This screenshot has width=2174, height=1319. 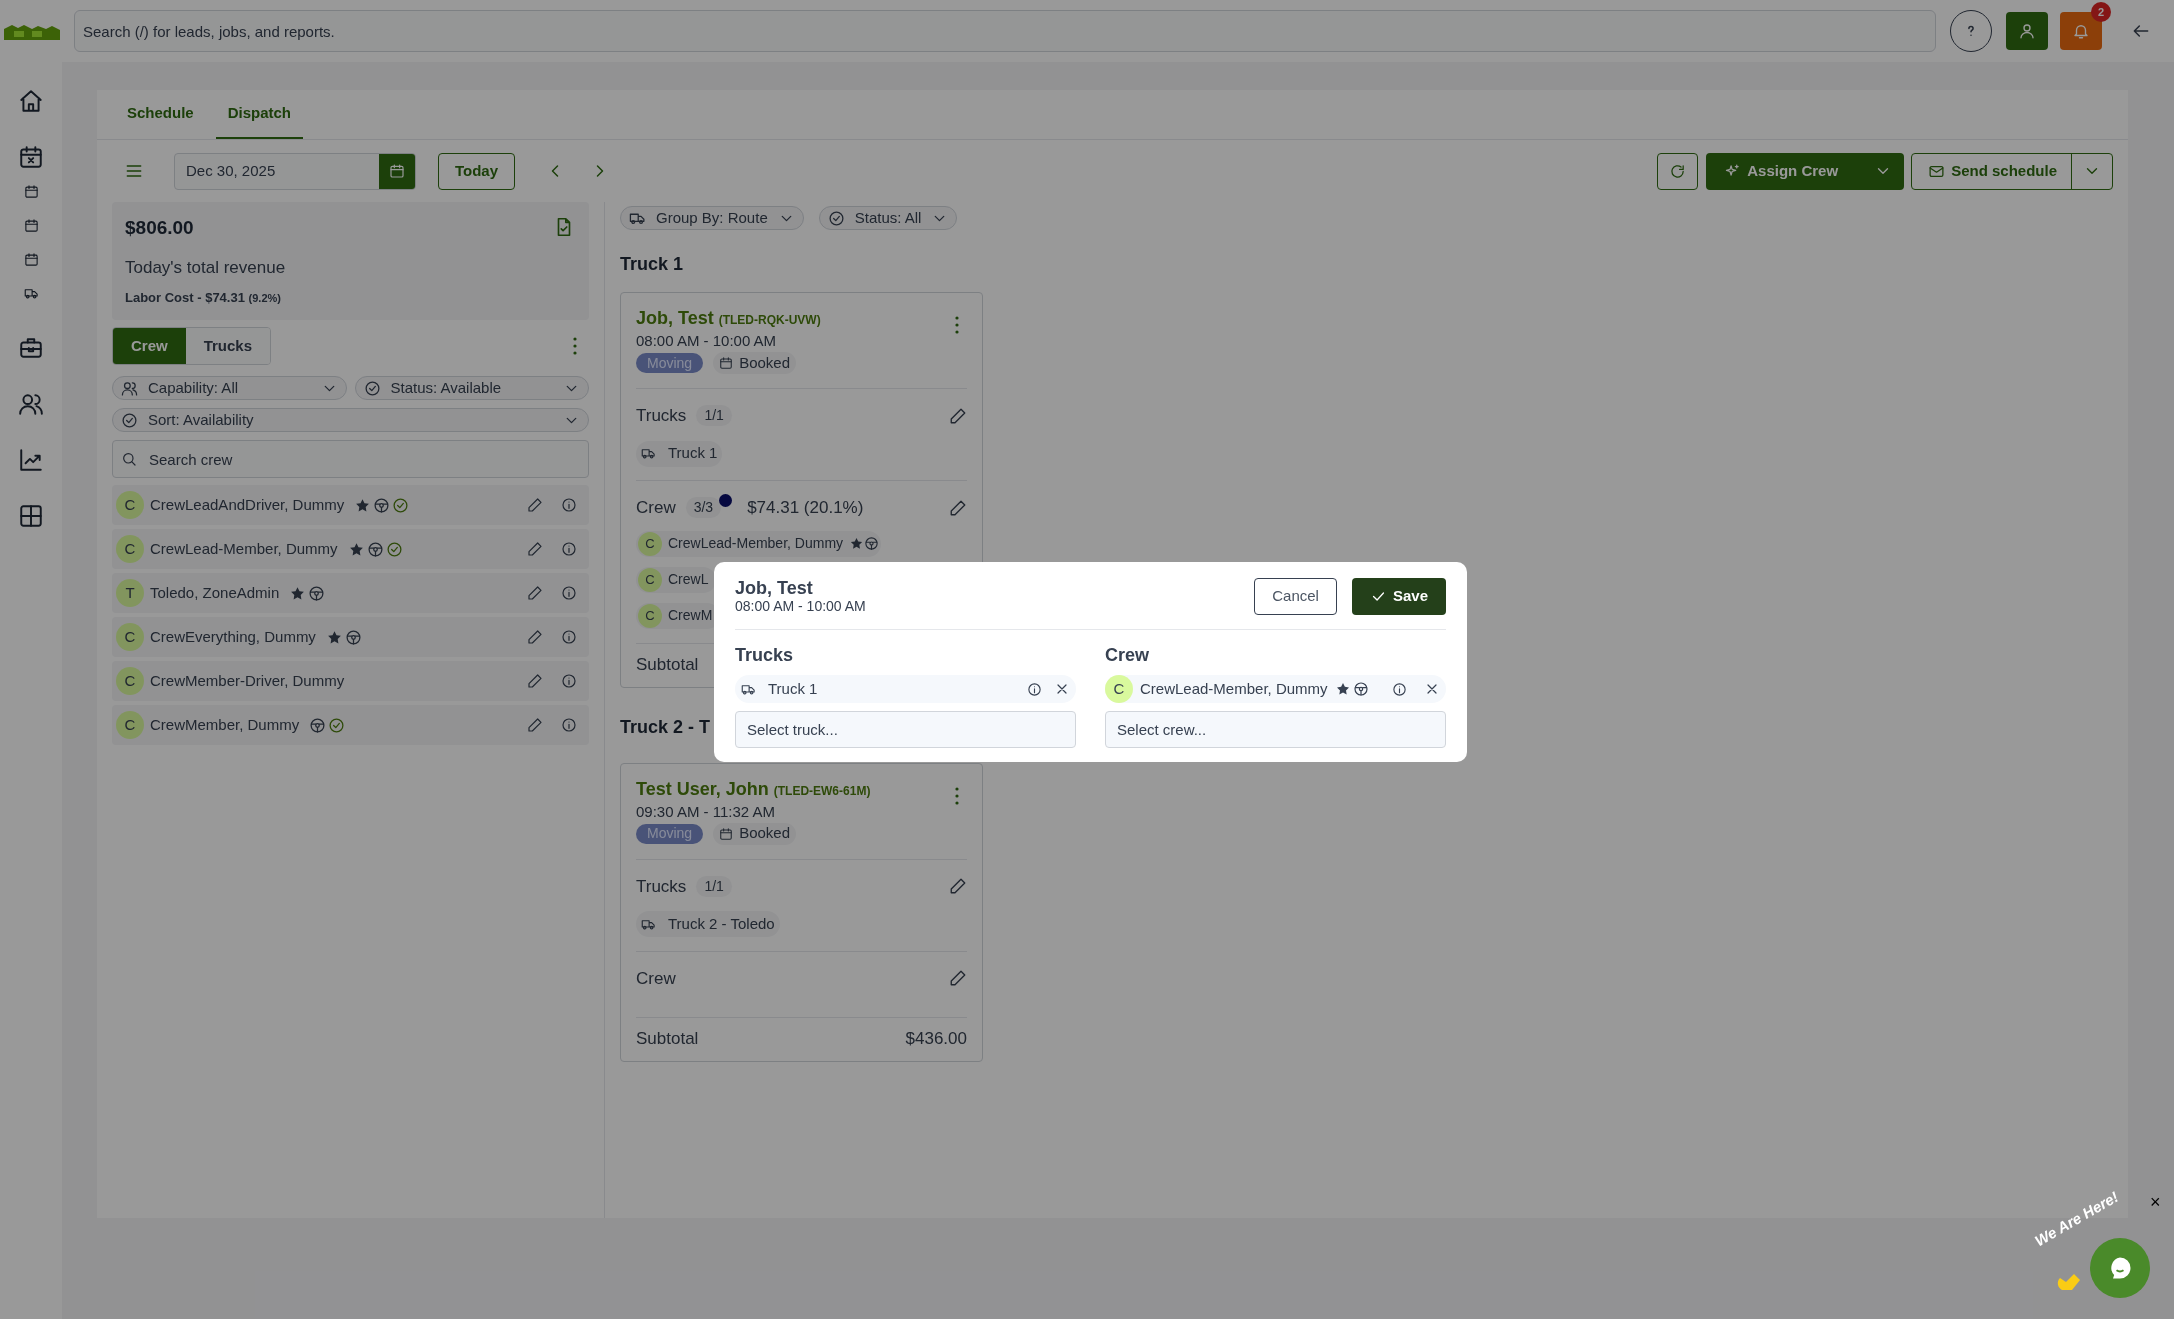 What do you see at coordinates (795, 318) in the screenshot?
I see `job-title: Job, Test (TLED-RQK-UVW)` at bounding box center [795, 318].